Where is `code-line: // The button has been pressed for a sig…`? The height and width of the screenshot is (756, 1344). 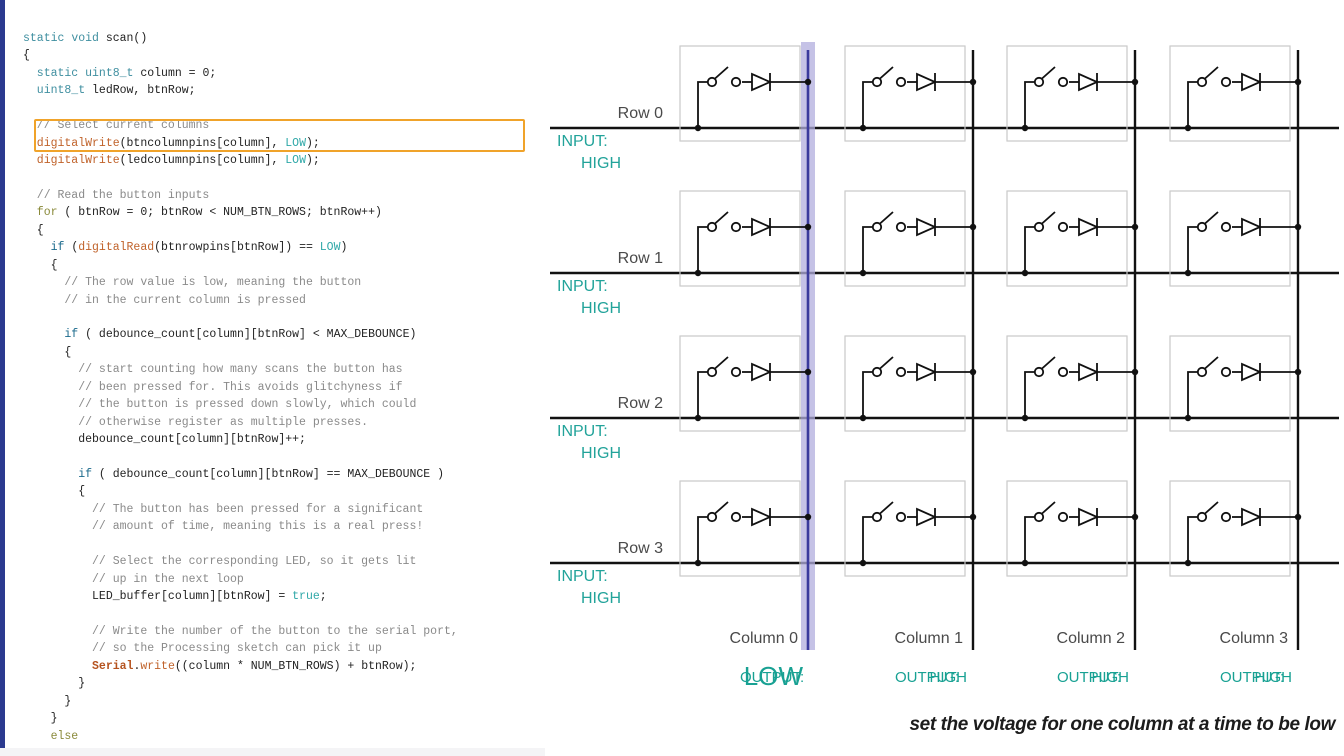 code-line: // The button has been pressed for a sig… is located at coordinates (284, 509).